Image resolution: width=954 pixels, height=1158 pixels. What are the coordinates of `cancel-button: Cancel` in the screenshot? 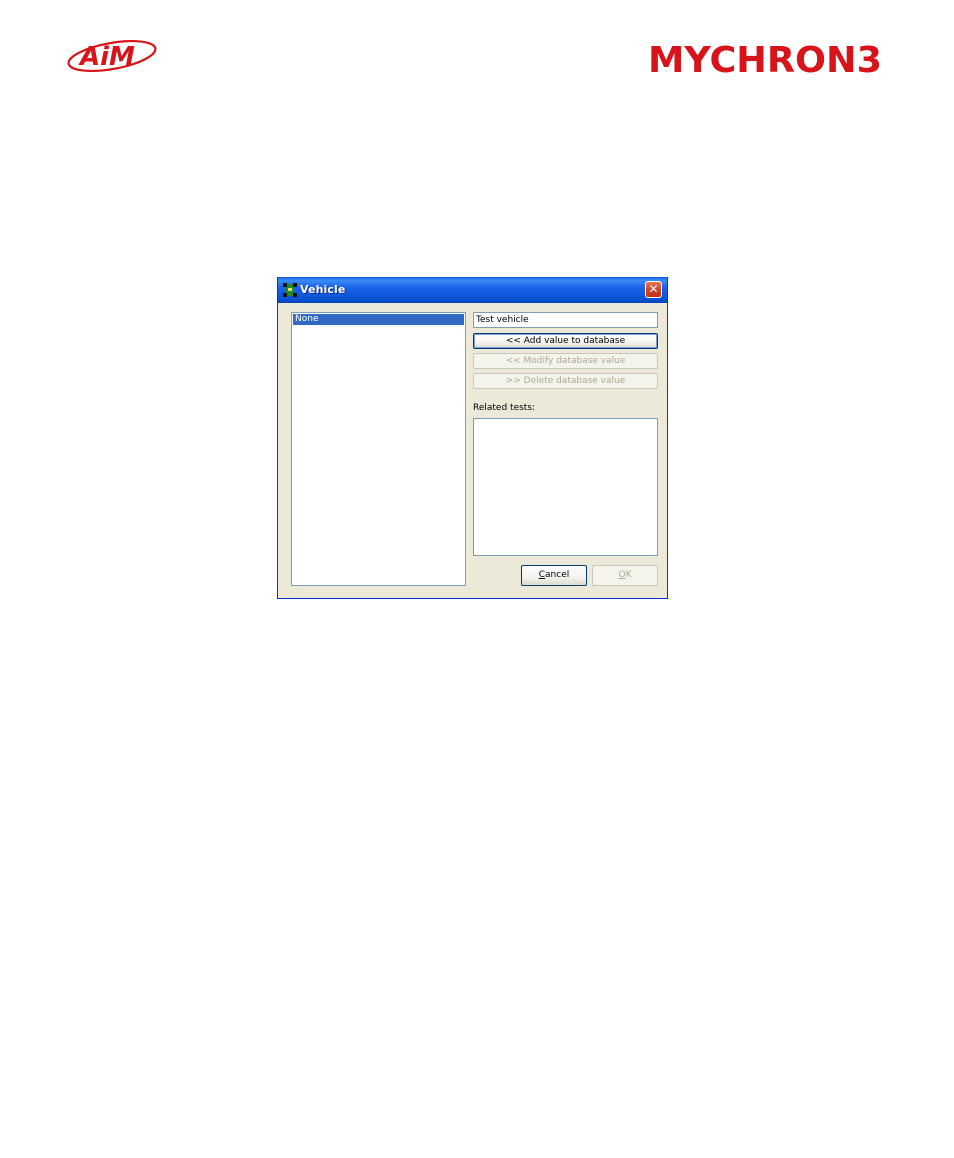 It's located at (554, 575).